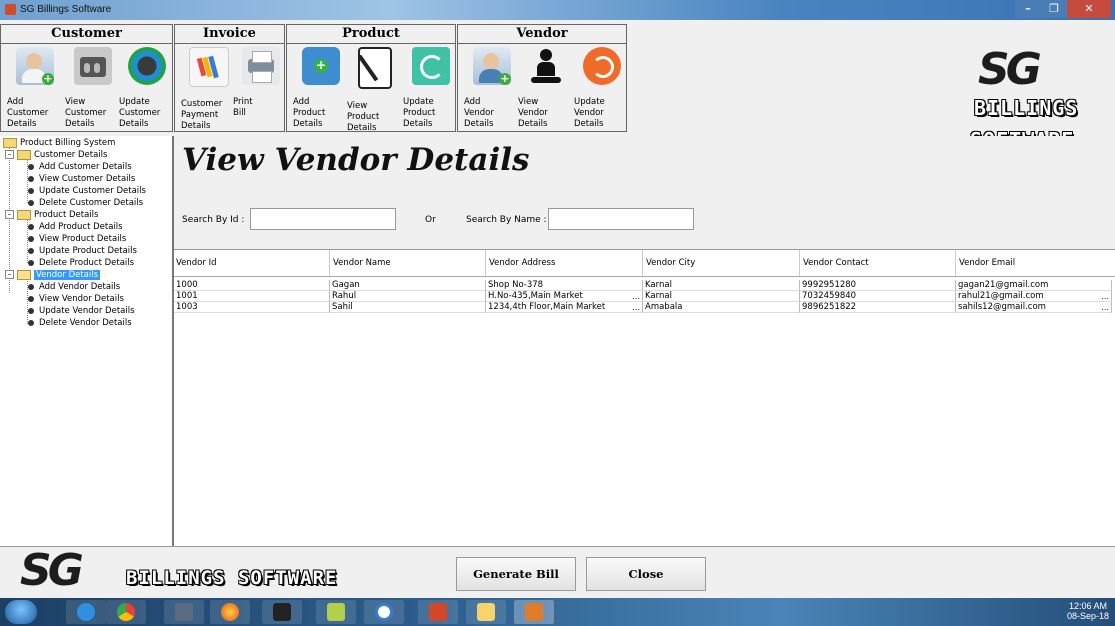 The height and width of the screenshot is (626, 1115). What do you see at coordinates (362, 263) in the screenshot?
I see `column-header-vendor-name: Vendor Name` at bounding box center [362, 263].